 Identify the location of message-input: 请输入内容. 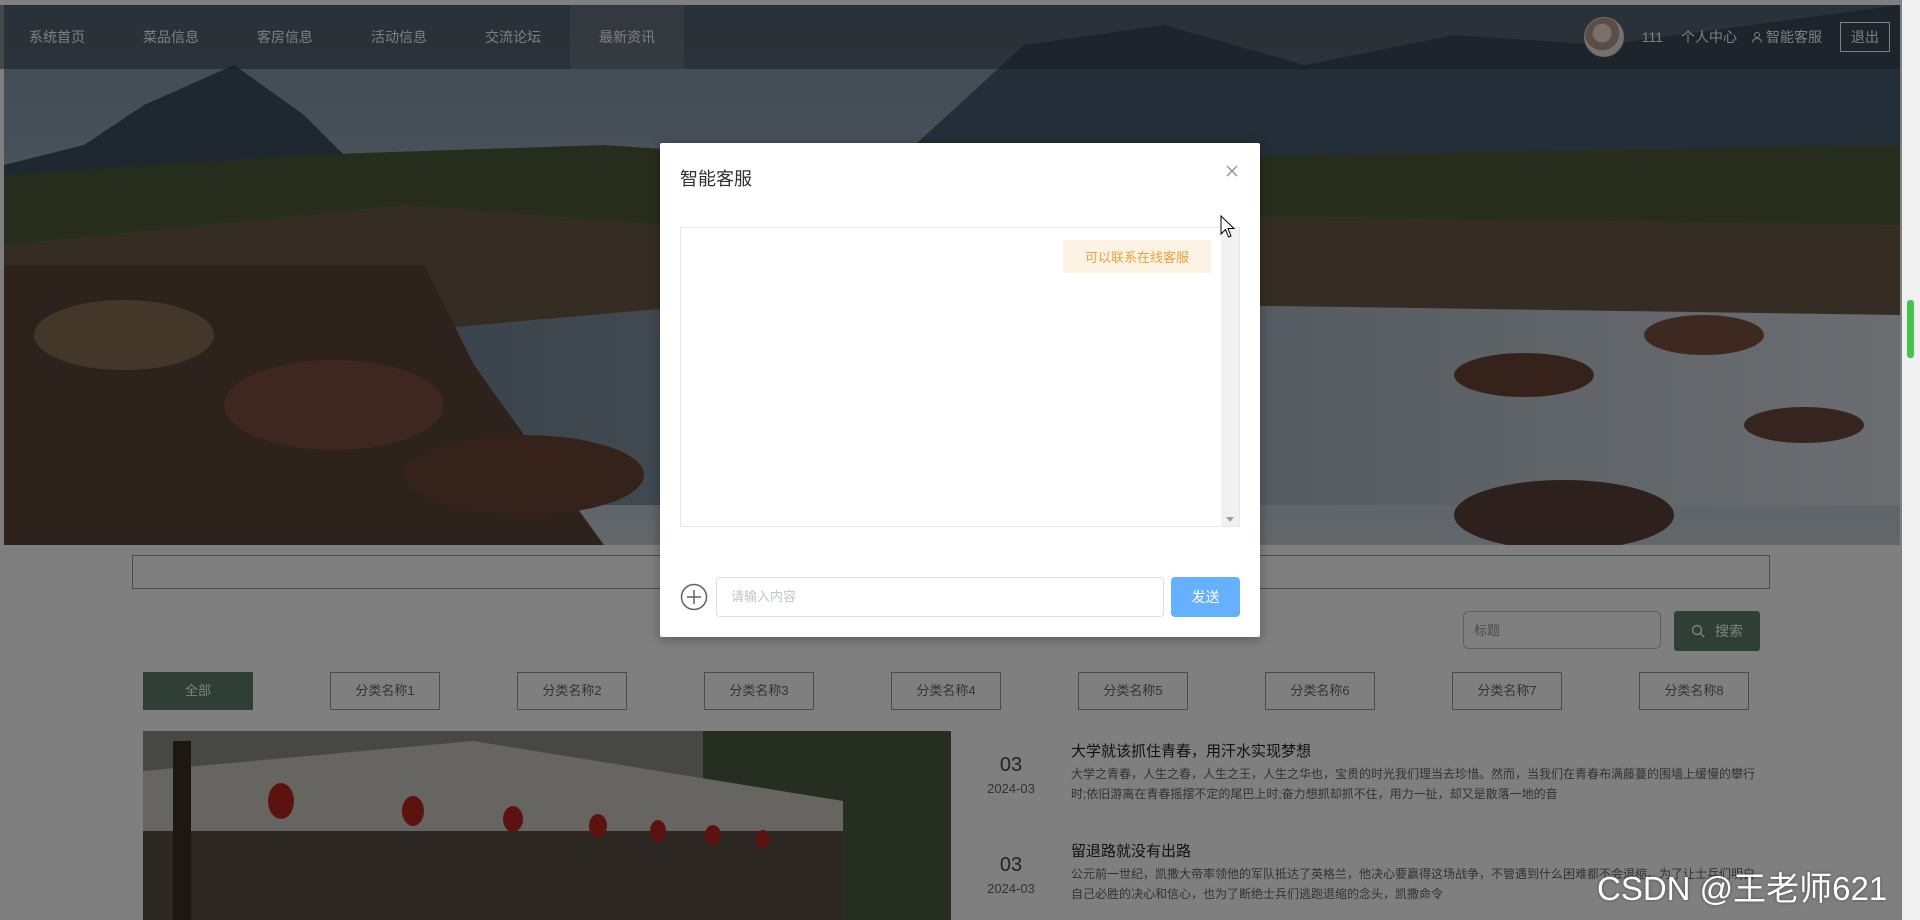
(940, 597).